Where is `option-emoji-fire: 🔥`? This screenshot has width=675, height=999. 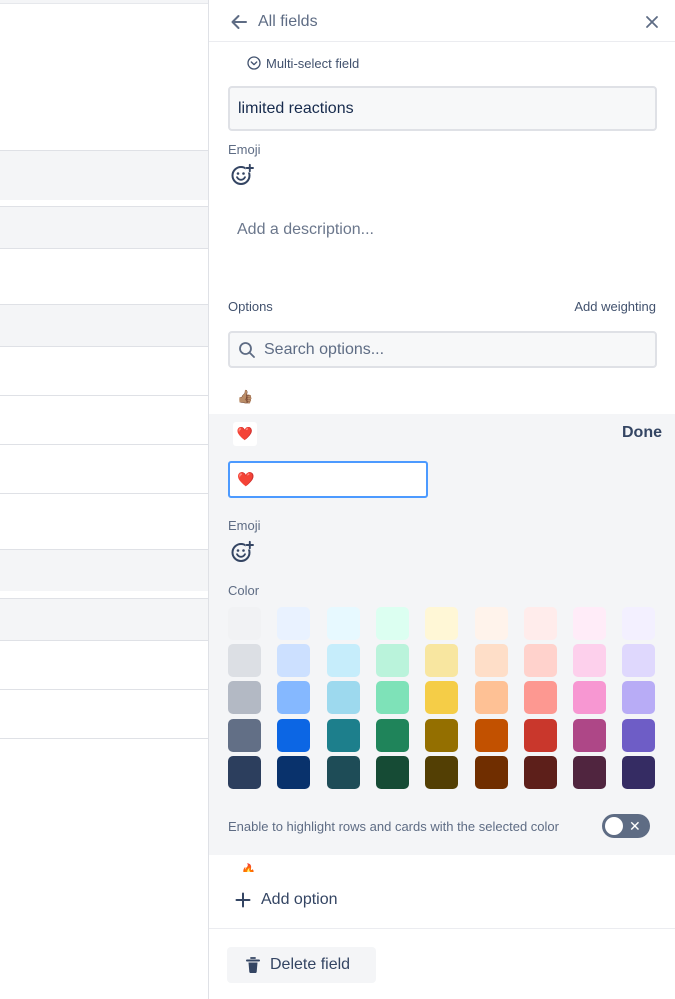 option-emoji-fire: 🔥 is located at coordinates (248, 867).